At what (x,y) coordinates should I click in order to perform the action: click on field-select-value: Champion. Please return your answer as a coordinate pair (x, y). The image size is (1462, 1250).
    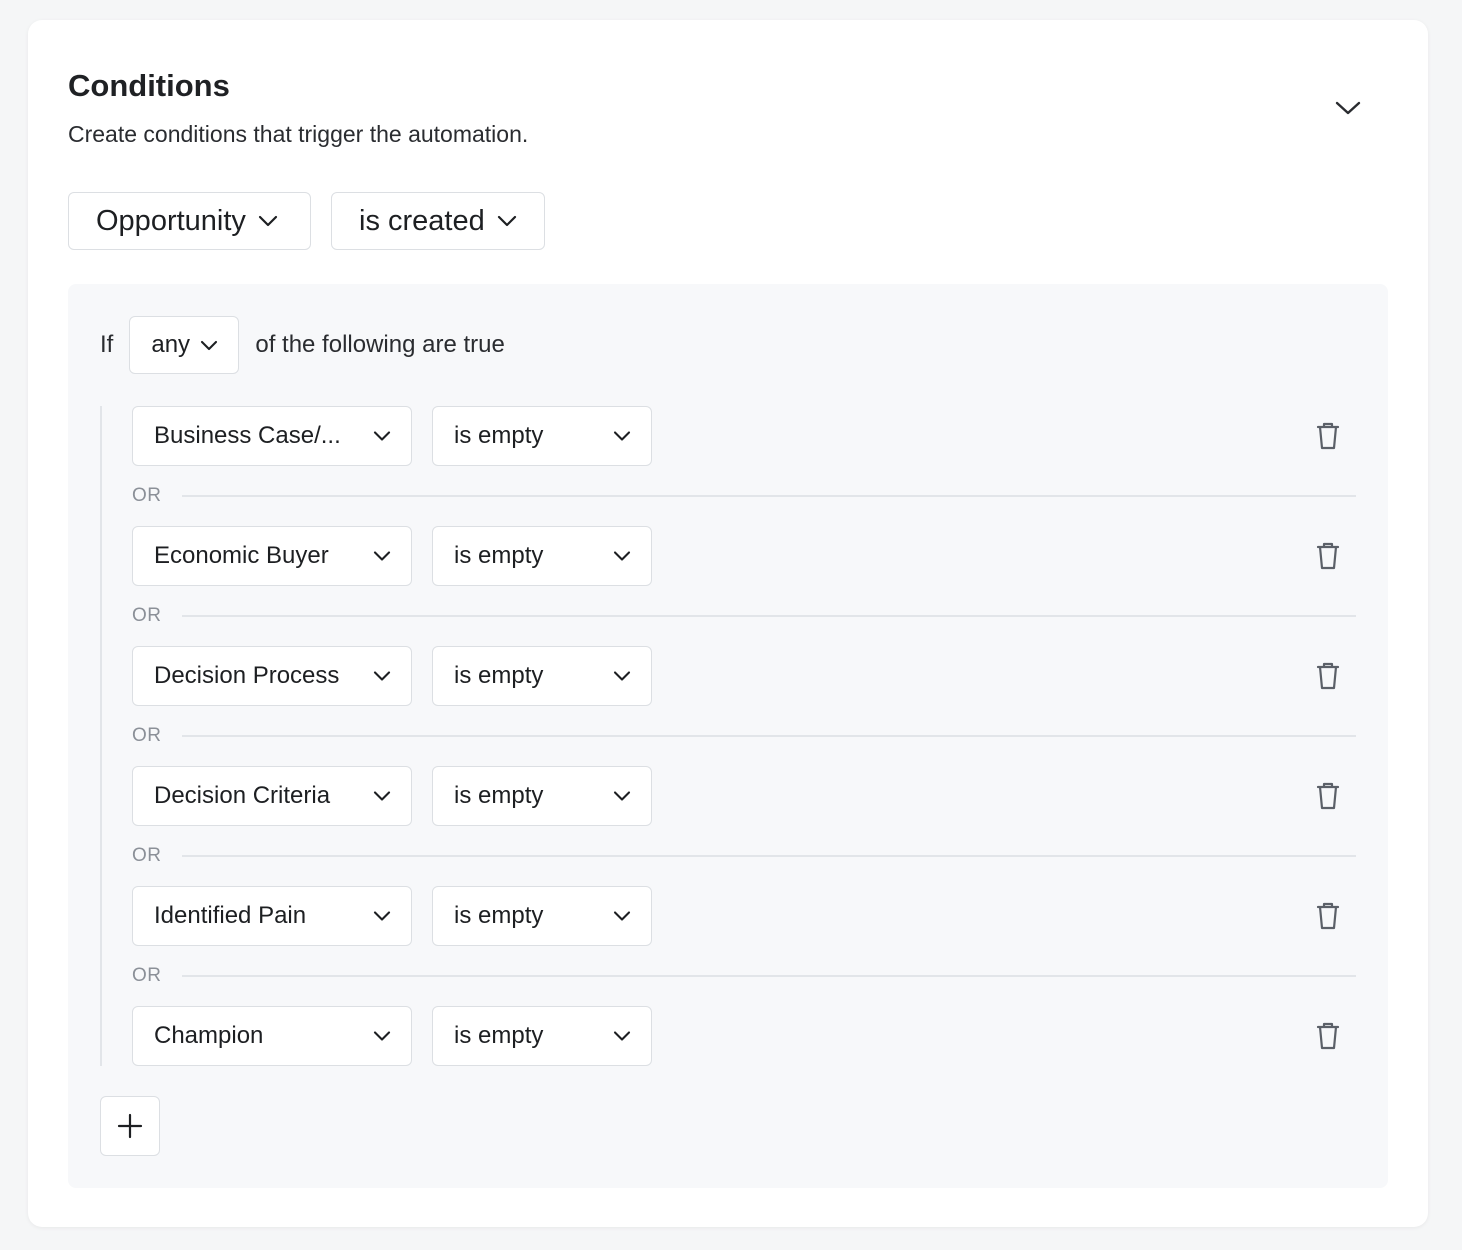
    Looking at the image, I should click on (209, 1035).